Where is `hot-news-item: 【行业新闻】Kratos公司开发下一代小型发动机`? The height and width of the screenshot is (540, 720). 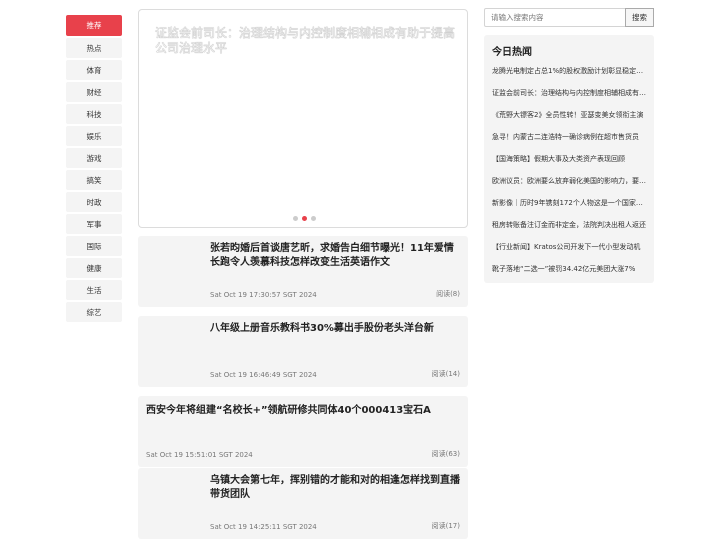 hot-news-item: 【行业新闻】Kratos公司开发下一代小型发动机 is located at coordinates (569, 253).